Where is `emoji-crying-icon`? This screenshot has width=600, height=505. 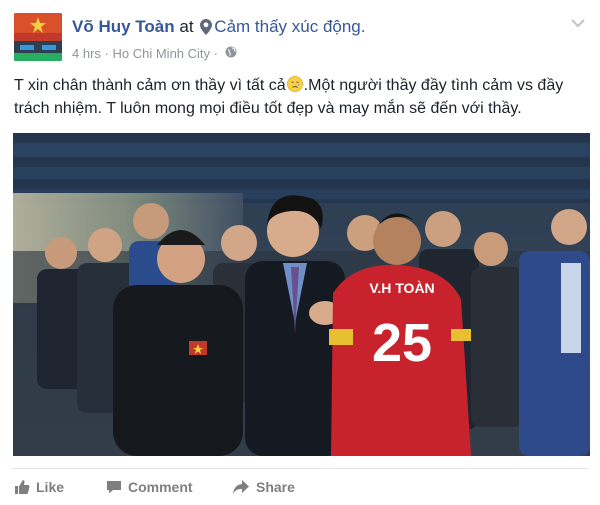 emoji-crying-icon is located at coordinates (294, 84).